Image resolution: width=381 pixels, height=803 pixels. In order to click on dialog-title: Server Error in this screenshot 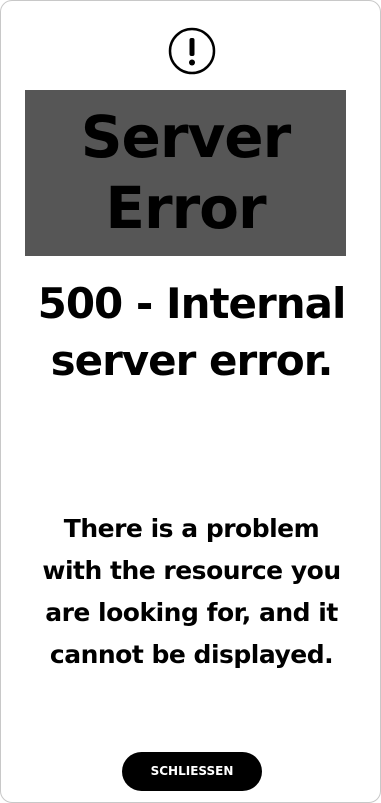, I will do `click(185, 172)`.